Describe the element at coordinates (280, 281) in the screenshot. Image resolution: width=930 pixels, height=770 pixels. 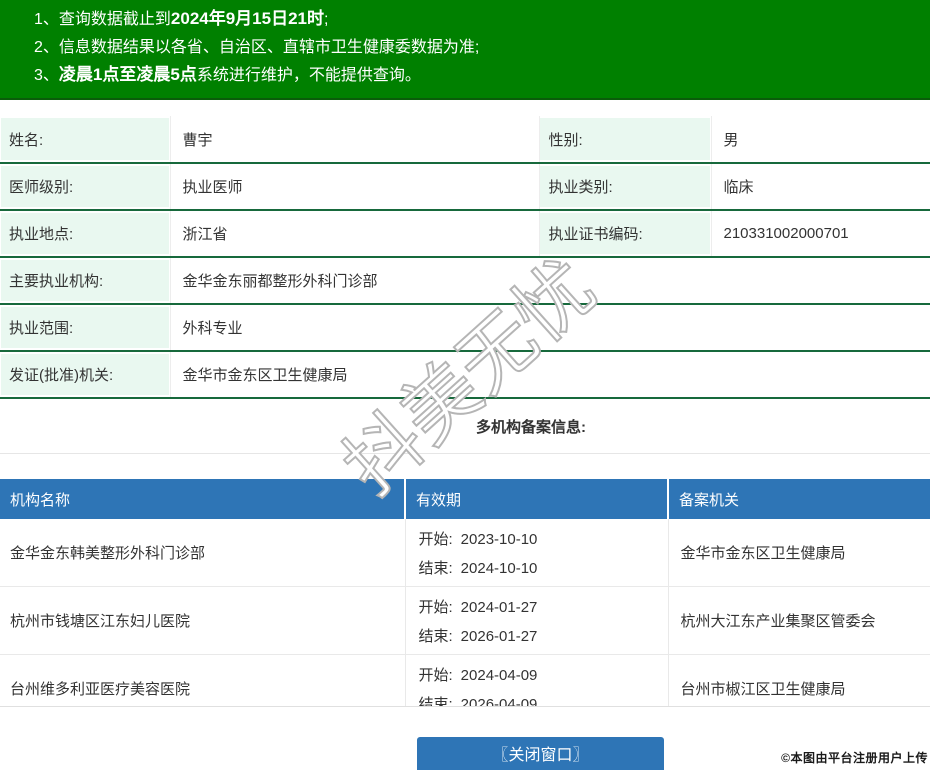
I see `field-value-org: 金华金东丽都整形外科门诊部` at that location.